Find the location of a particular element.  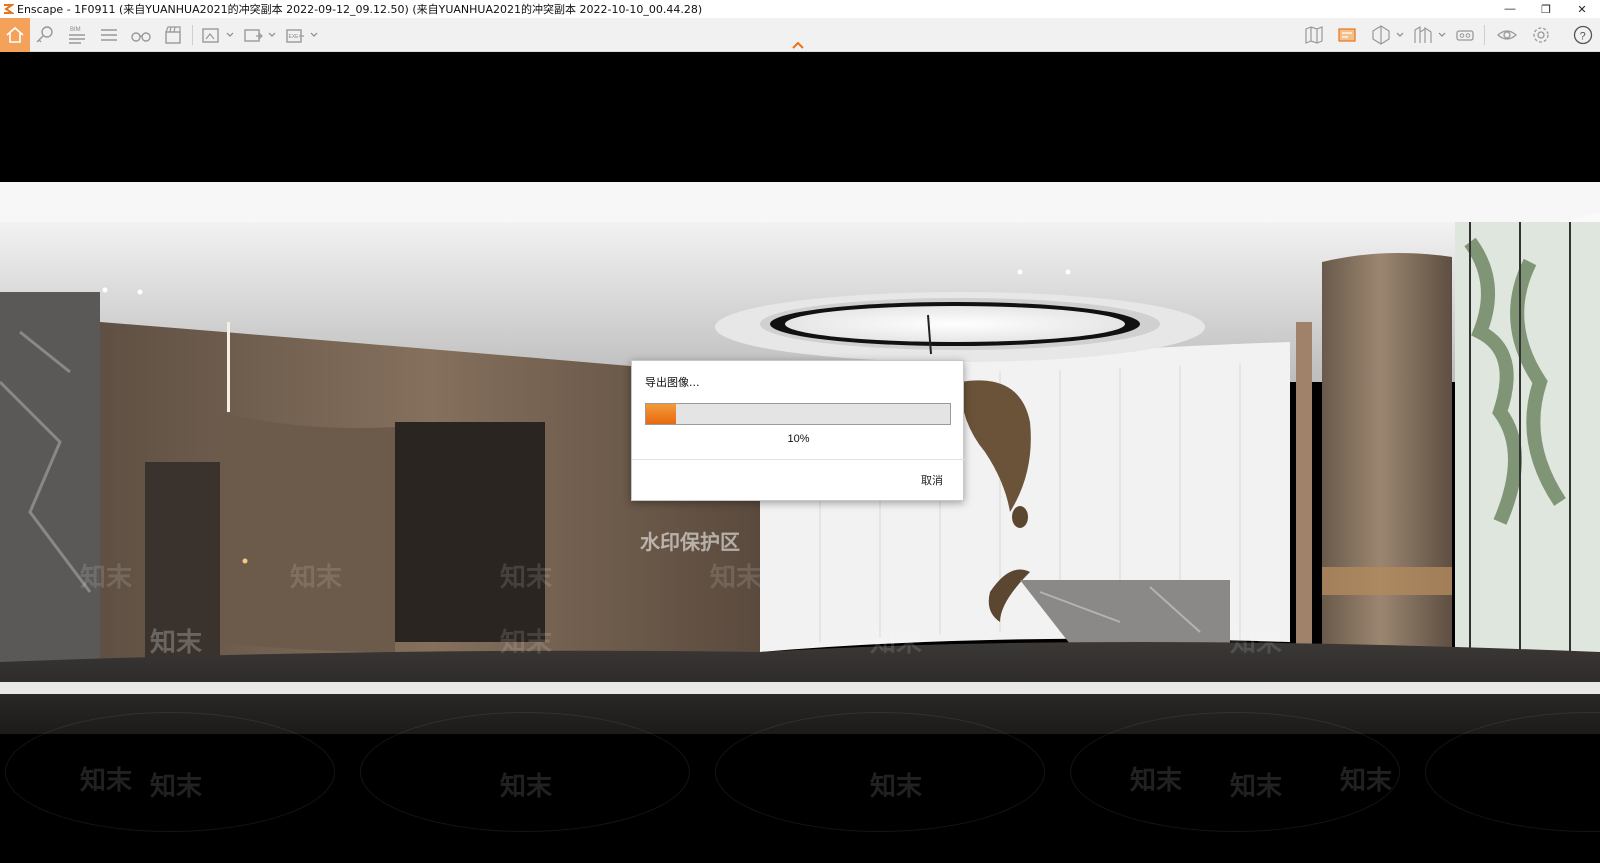

restore-button: ❐ is located at coordinates (1546, 9).